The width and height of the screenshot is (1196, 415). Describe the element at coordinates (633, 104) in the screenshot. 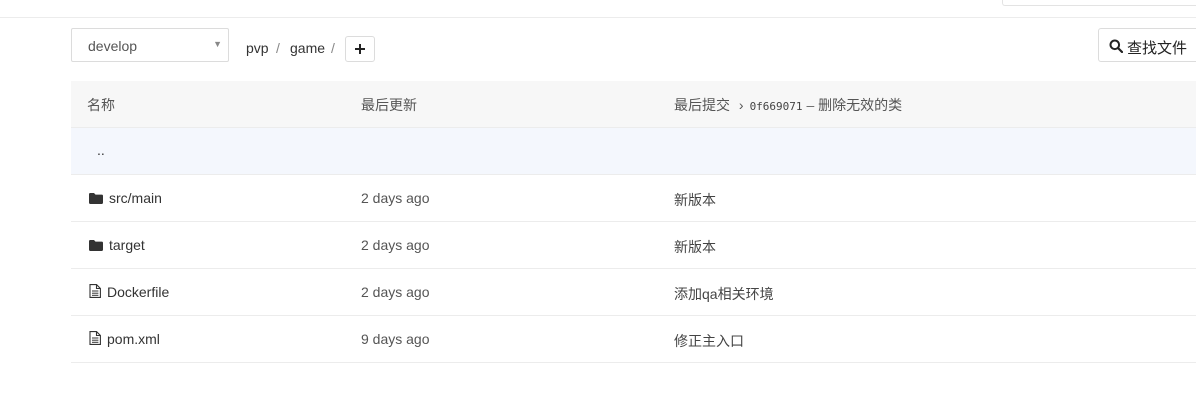

I see `table-header: 名称 最后更新 最后提交 › 0f669071 – 删除无效的类` at that location.